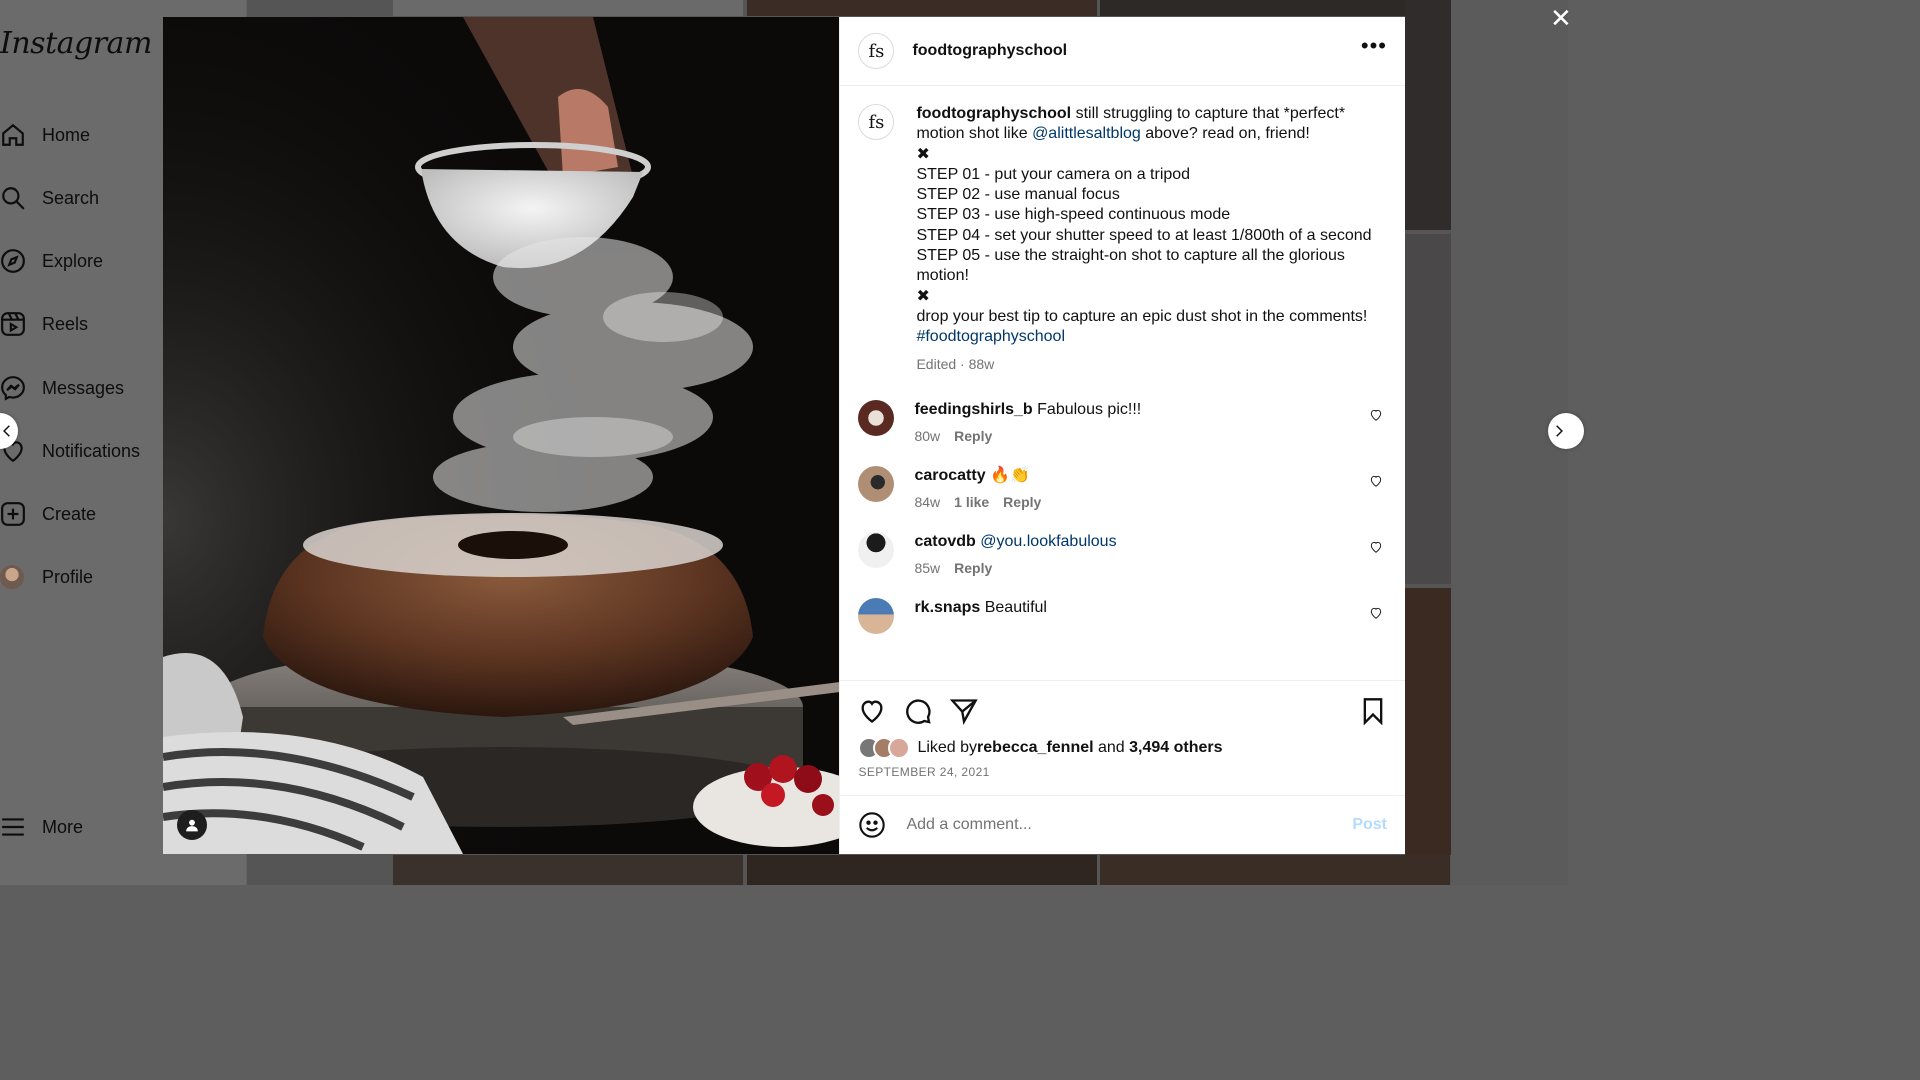 The image size is (1920, 1080). I want to click on instagram-logo: Instagram, so click(76, 43).